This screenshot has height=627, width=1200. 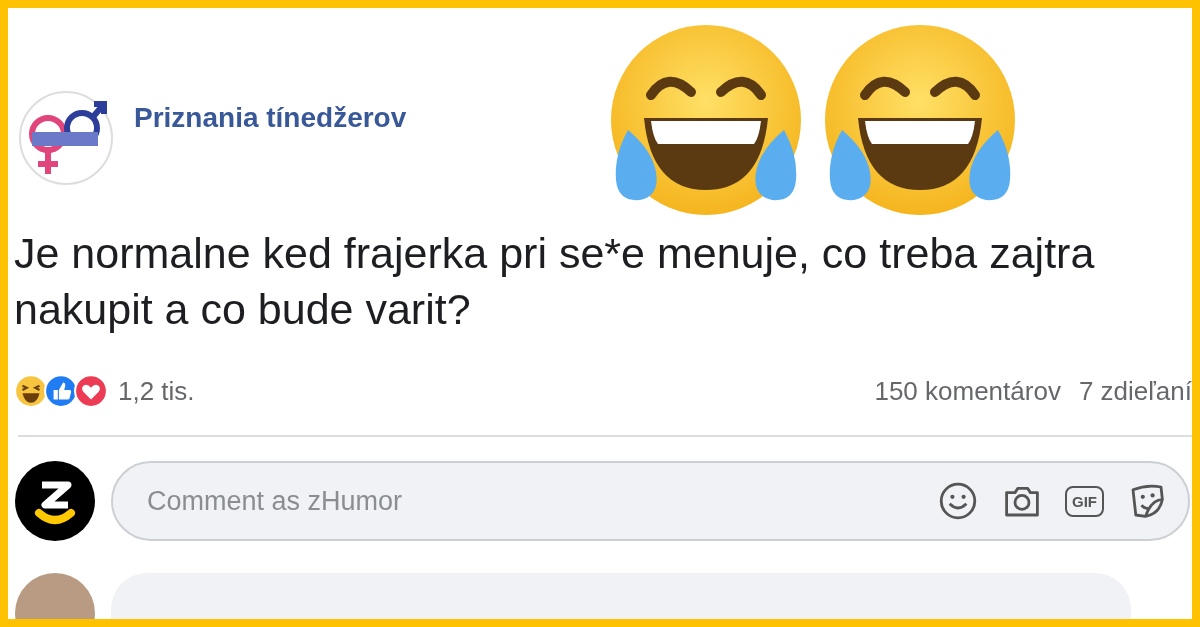 I want to click on logo-icon, so click(x=66, y=138).